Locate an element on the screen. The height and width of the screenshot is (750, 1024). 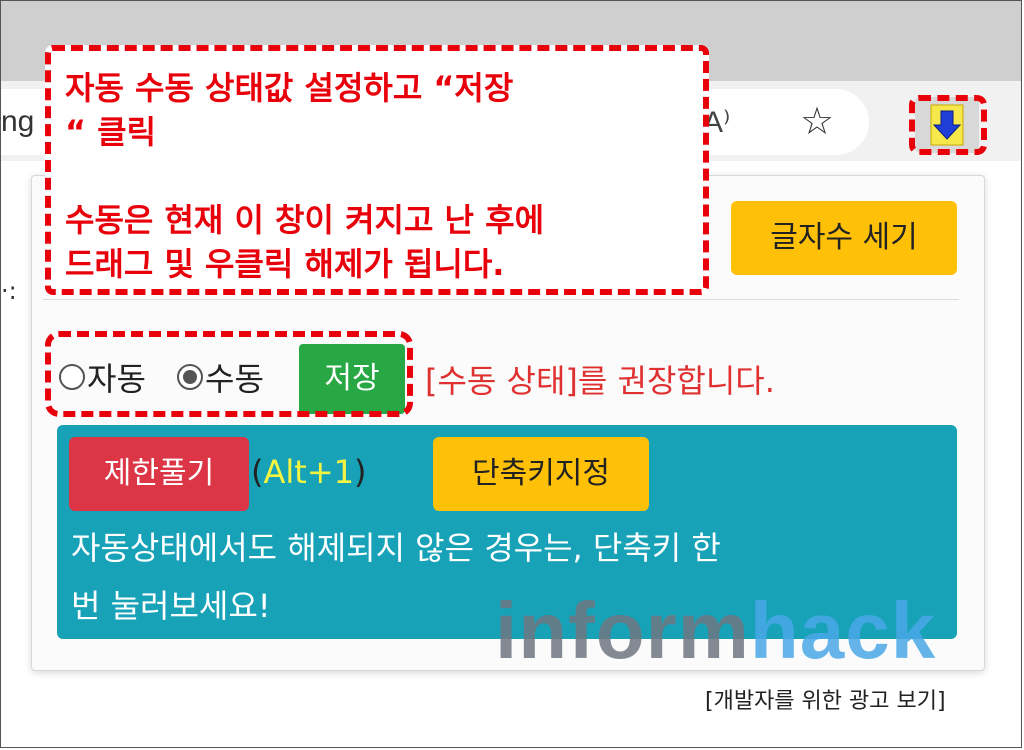
shortcut-settings-button: 단축키지정 is located at coordinates (541, 474).